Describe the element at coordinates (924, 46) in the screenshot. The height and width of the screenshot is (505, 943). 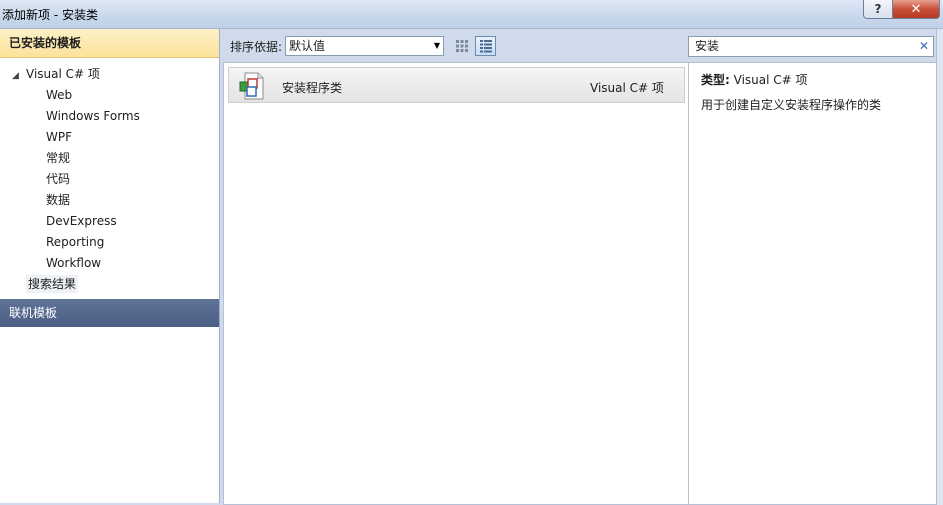
I see `clear-search-icon: ✕` at that location.